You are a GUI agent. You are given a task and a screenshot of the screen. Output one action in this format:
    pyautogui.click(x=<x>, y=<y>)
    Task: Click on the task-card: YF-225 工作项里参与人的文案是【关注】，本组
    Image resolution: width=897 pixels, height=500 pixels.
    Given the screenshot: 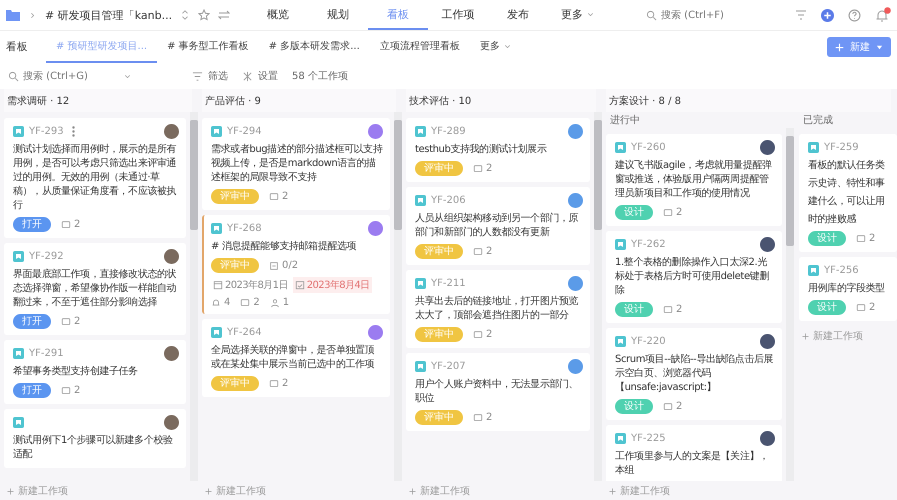 What is the action you would take?
    pyautogui.click(x=694, y=453)
    